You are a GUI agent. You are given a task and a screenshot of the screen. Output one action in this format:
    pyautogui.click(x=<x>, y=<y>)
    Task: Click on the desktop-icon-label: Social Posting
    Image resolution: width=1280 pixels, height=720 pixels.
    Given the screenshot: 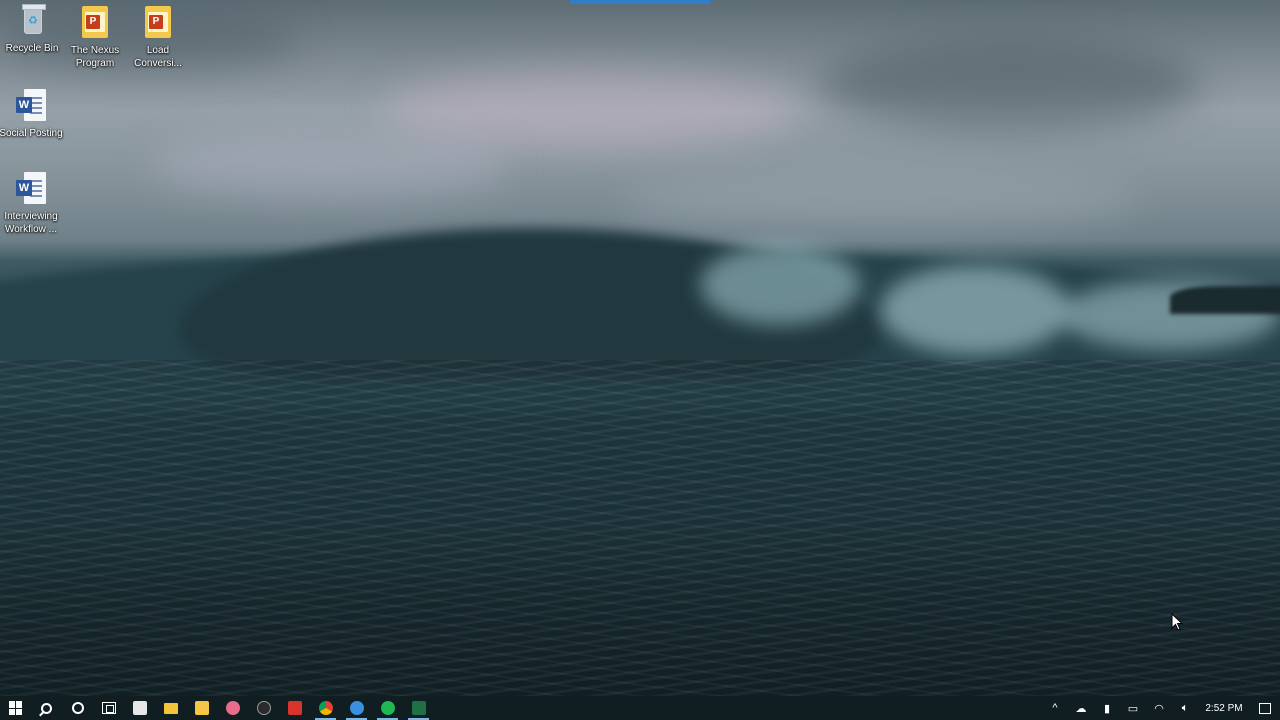 What is the action you would take?
    pyautogui.click(x=31, y=133)
    